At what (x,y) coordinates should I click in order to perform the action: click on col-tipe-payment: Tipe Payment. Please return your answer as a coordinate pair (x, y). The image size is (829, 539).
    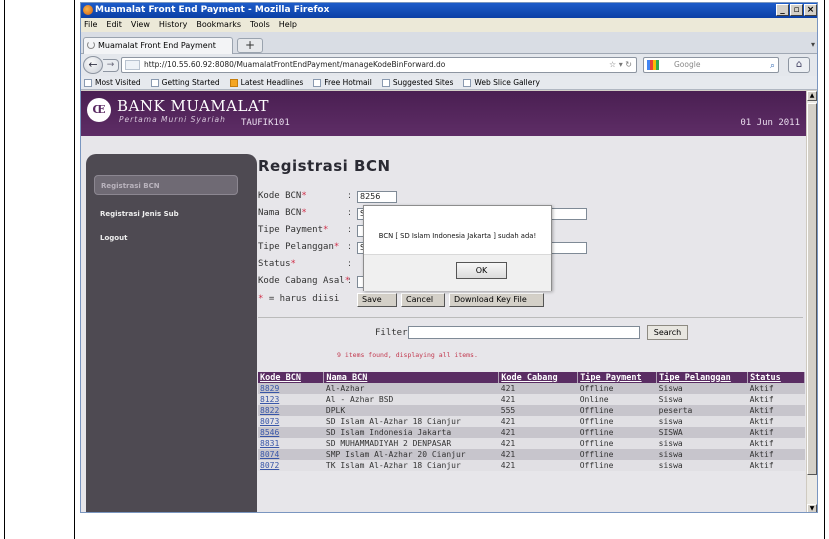
    Looking at the image, I should click on (617, 377).